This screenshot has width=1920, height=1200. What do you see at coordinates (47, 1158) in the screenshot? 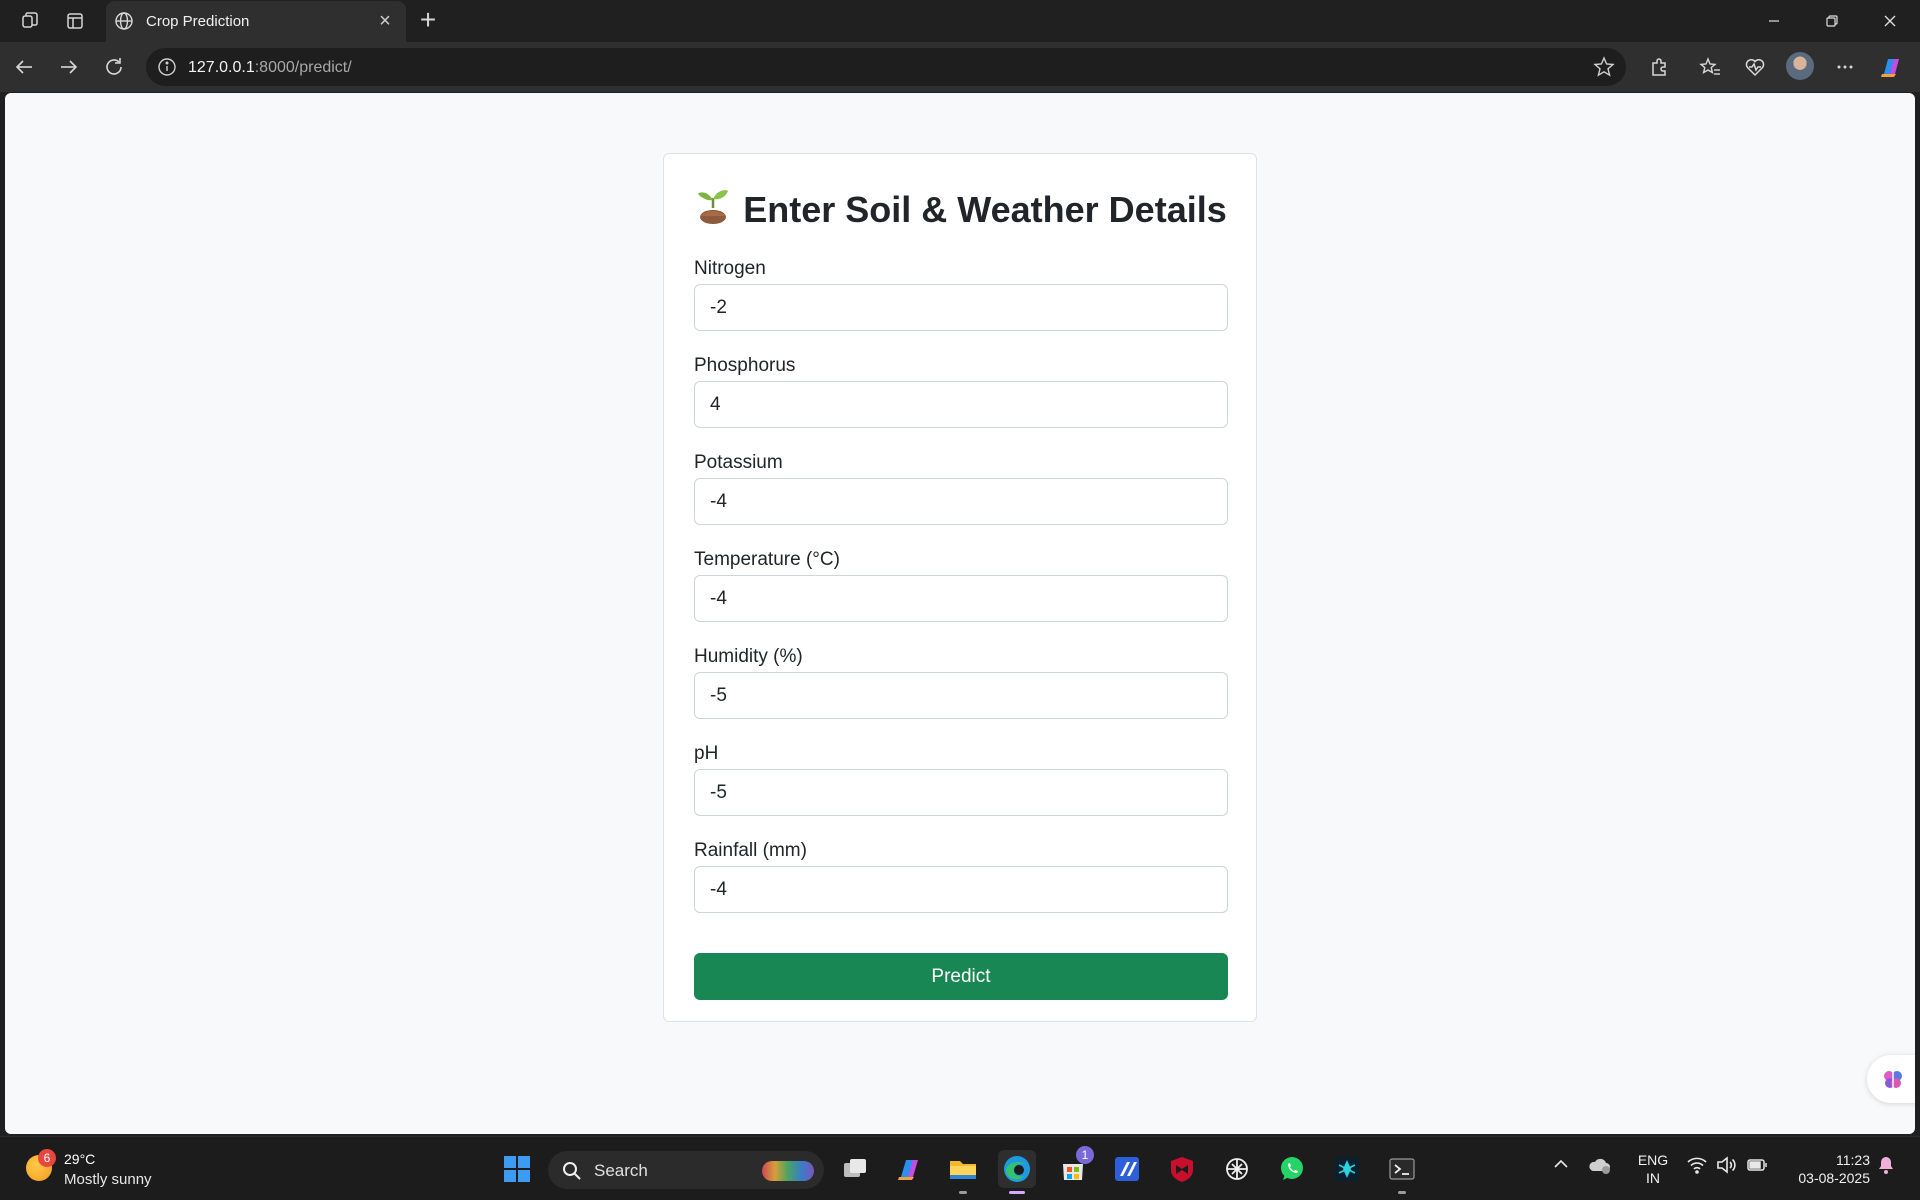
I see `weather-badge: 6` at bounding box center [47, 1158].